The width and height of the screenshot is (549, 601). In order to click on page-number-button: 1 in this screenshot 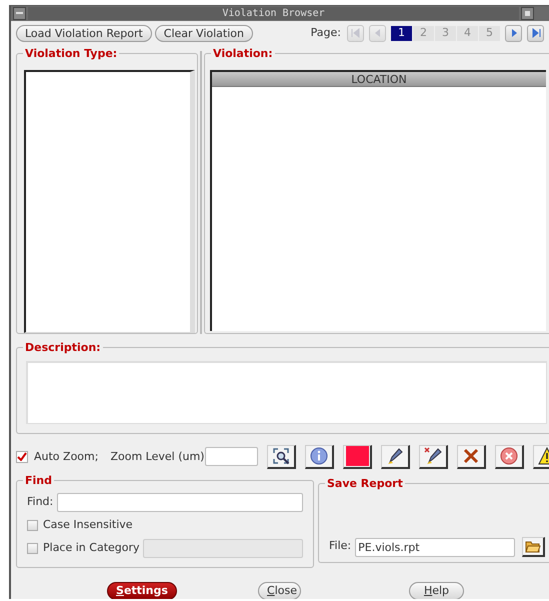, I will do `click(401, 33)`.